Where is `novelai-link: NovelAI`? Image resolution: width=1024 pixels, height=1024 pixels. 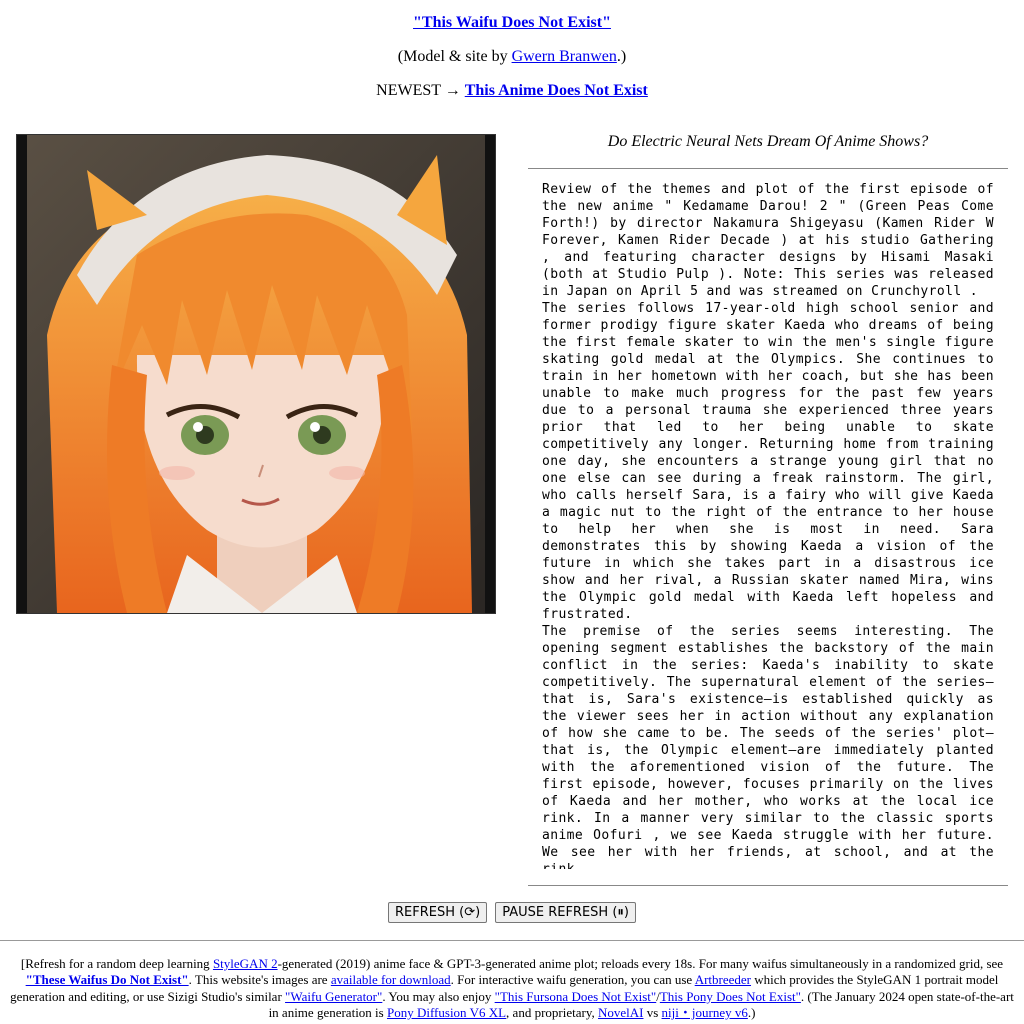
novelai-link: NovelAI is located at coordinates (621, 1012).